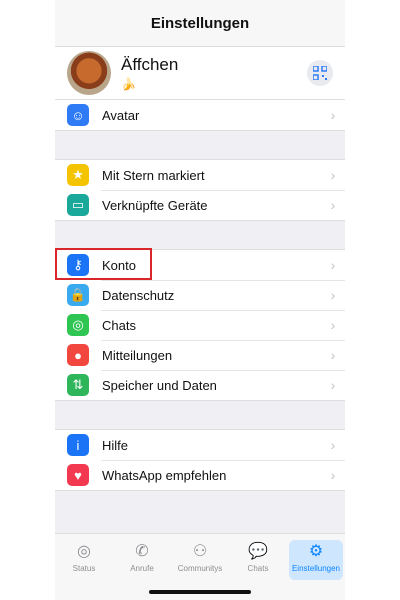 The image size is (400, 600). Describe the element at coordinates (78, 475) in the screenshot. I see `heart-icon: ♥` at that location.